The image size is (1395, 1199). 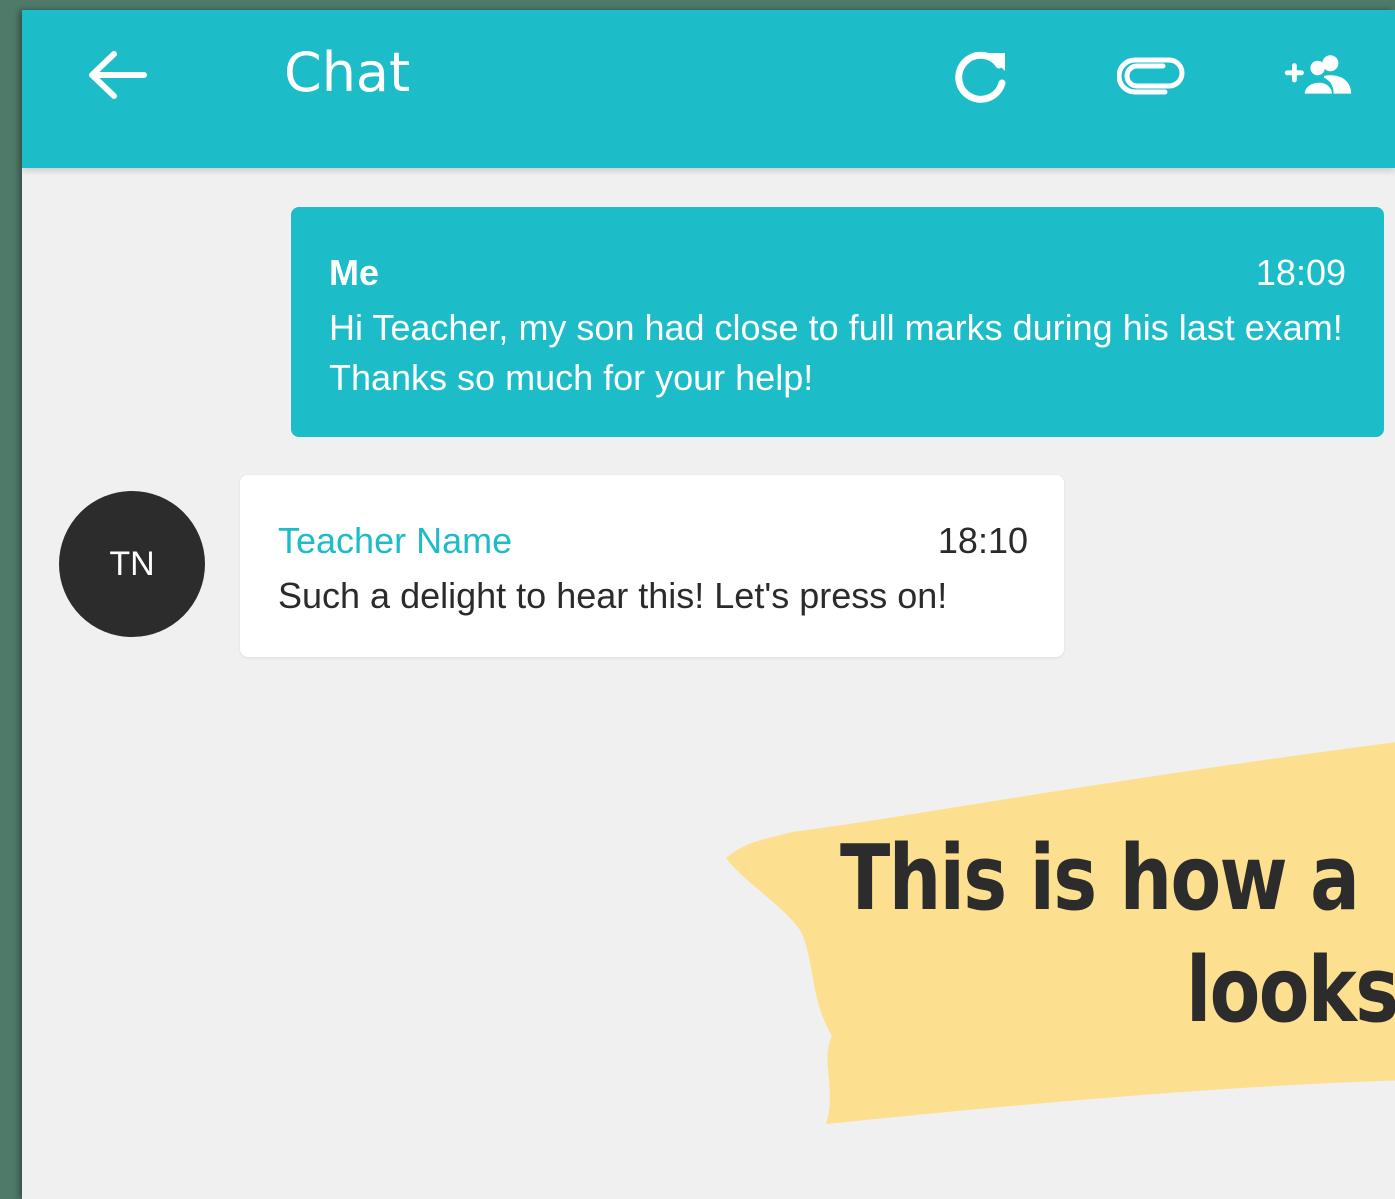 What do you see at coordinates (708, 89) in the screenshot?
I see `app-bar: Chat` at bounding box center [708, 89].